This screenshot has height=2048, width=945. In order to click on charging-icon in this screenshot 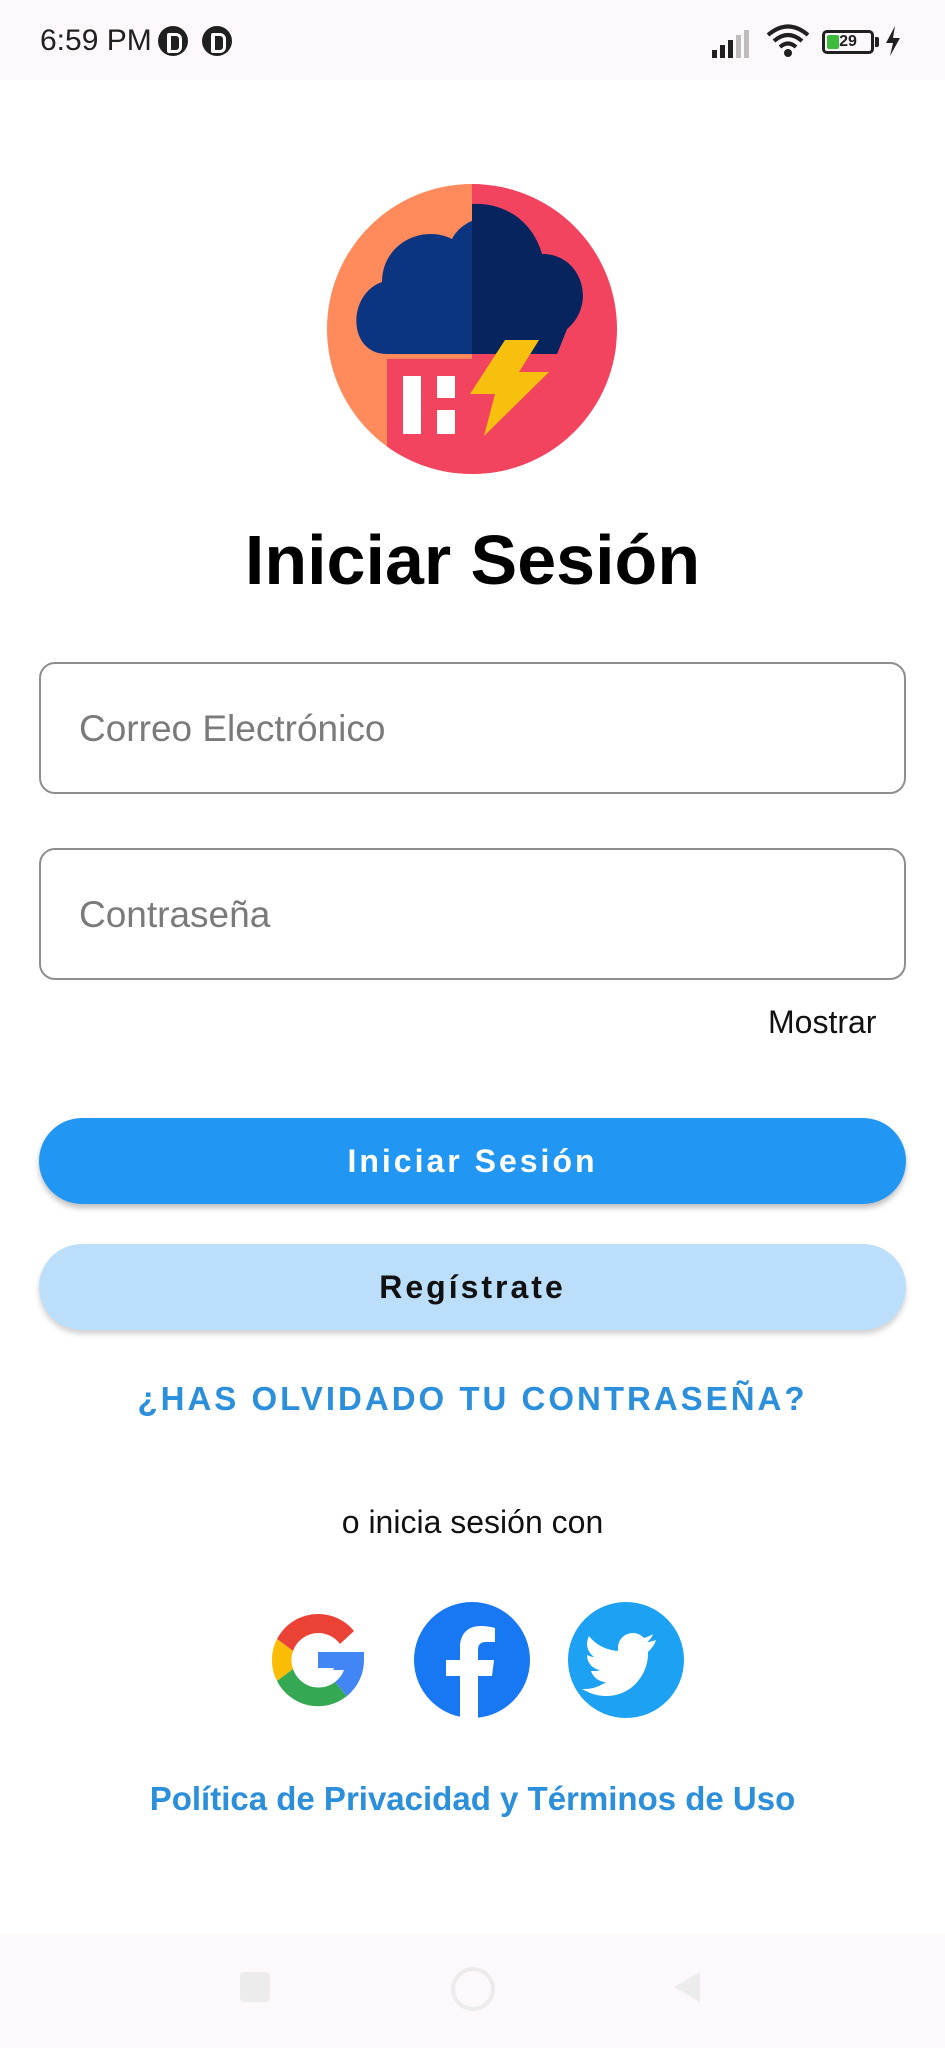, I will do `click(893, 41)`.